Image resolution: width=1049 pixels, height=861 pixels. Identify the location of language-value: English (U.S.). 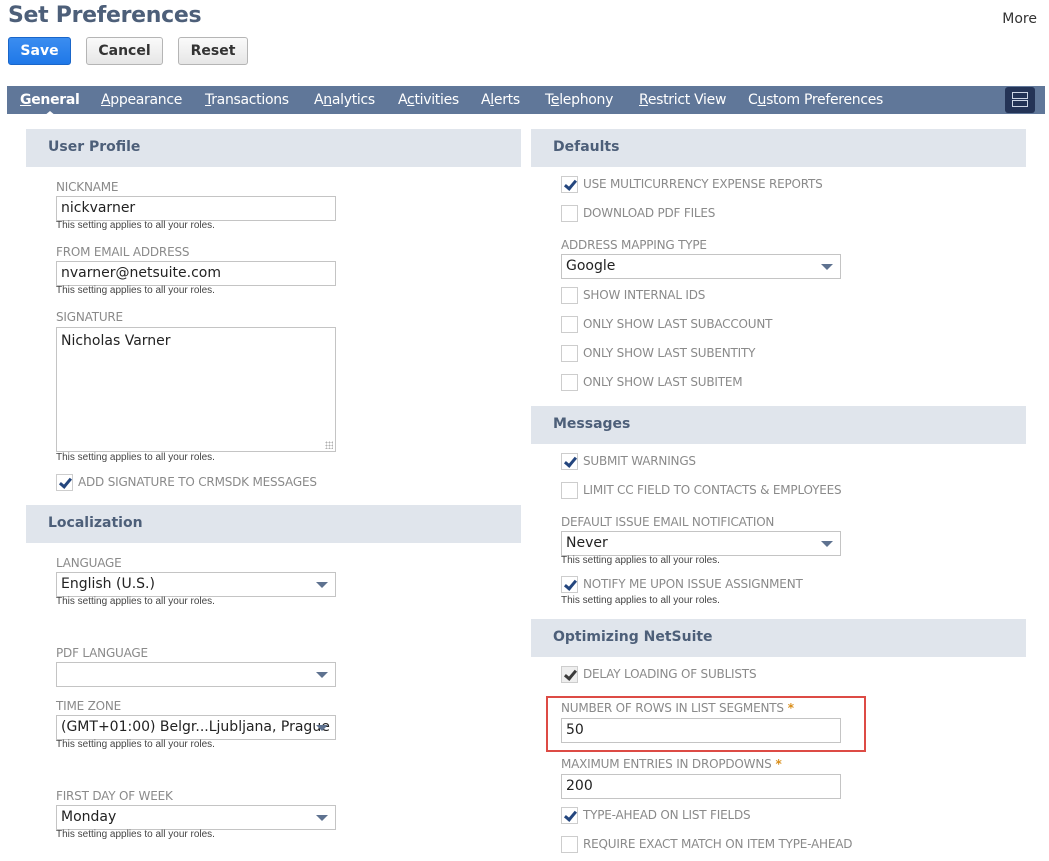
(108, 584).